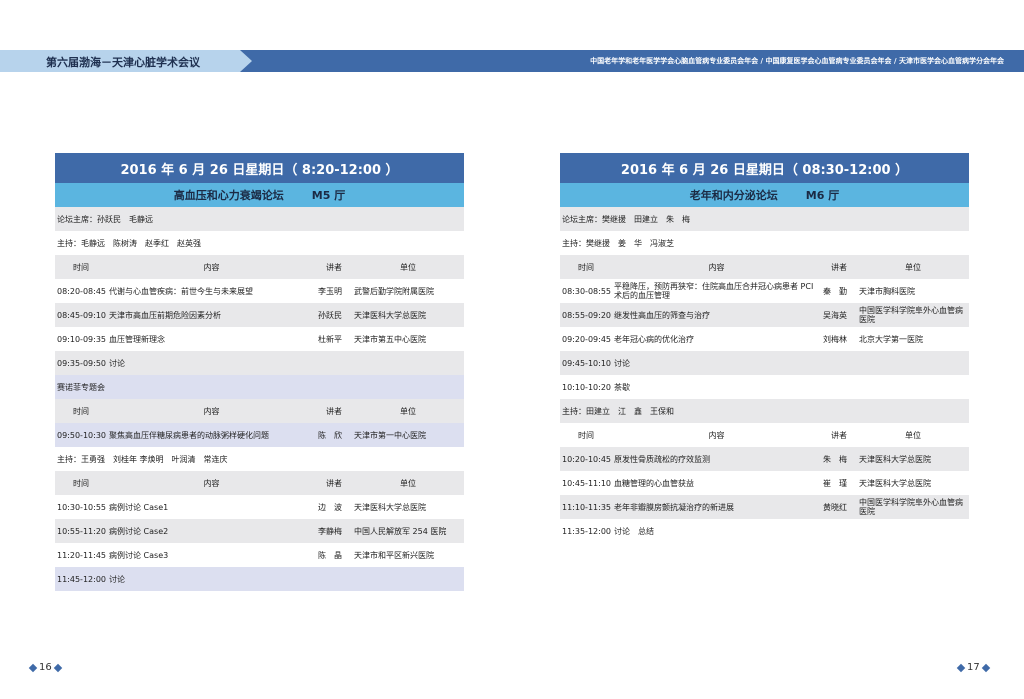 The image size is (1024, 699). I want to click on date-bar: 2016 年 6 月 26 日星期日（ 08:30-12:00 ）, so click(764, 168).